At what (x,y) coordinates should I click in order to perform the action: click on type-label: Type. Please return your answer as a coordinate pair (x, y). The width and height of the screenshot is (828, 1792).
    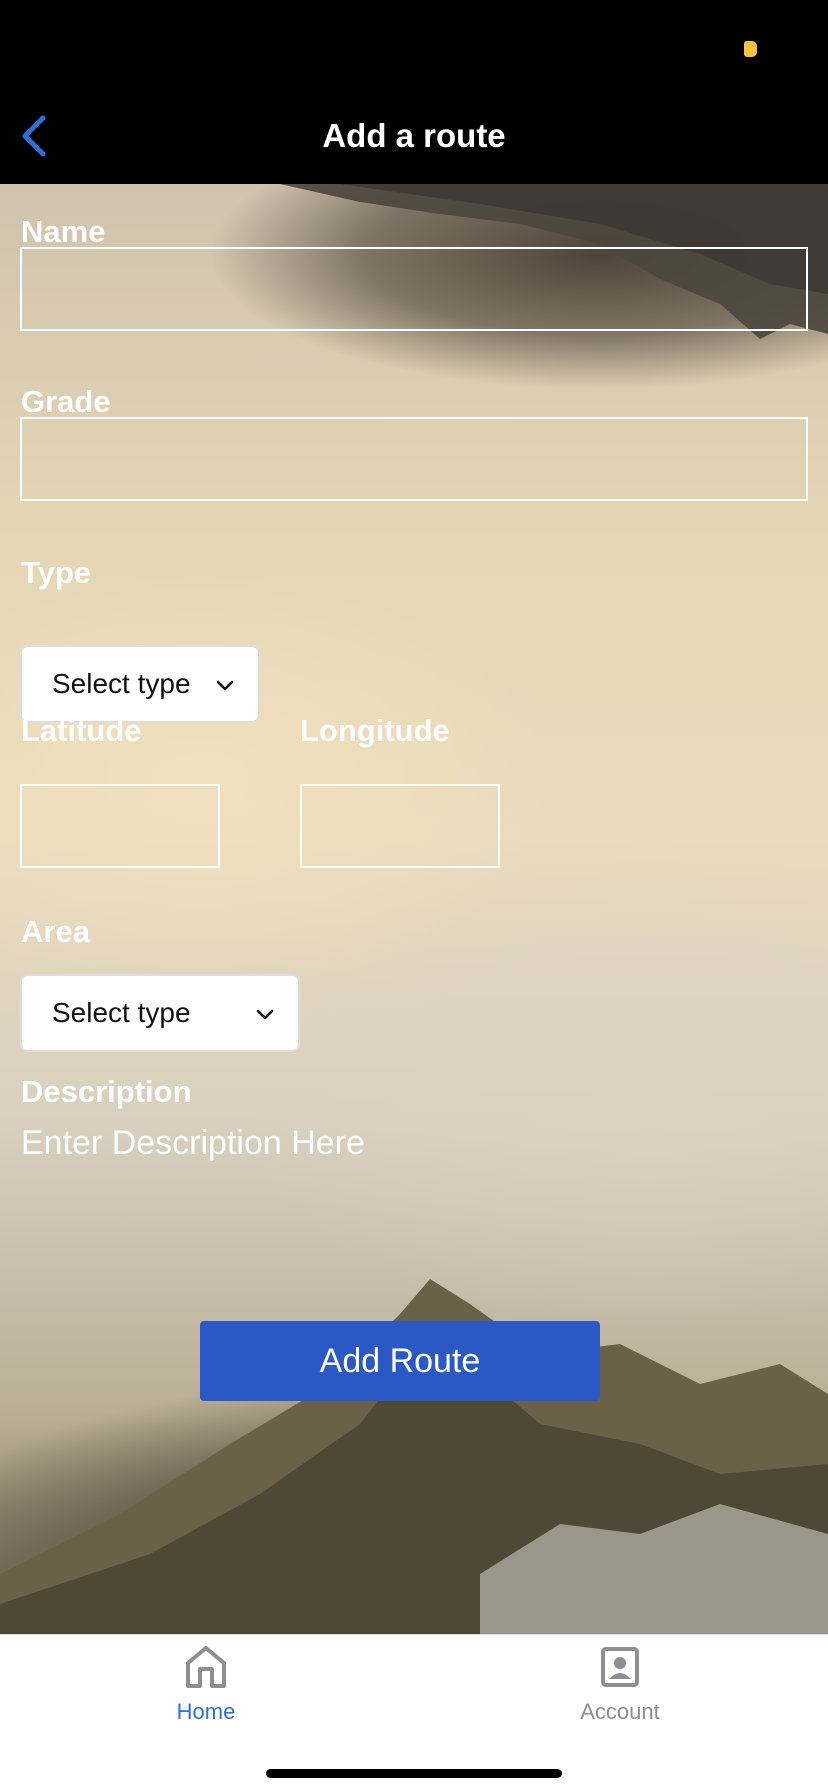
    Looking at the image, I should click on (56, 572).